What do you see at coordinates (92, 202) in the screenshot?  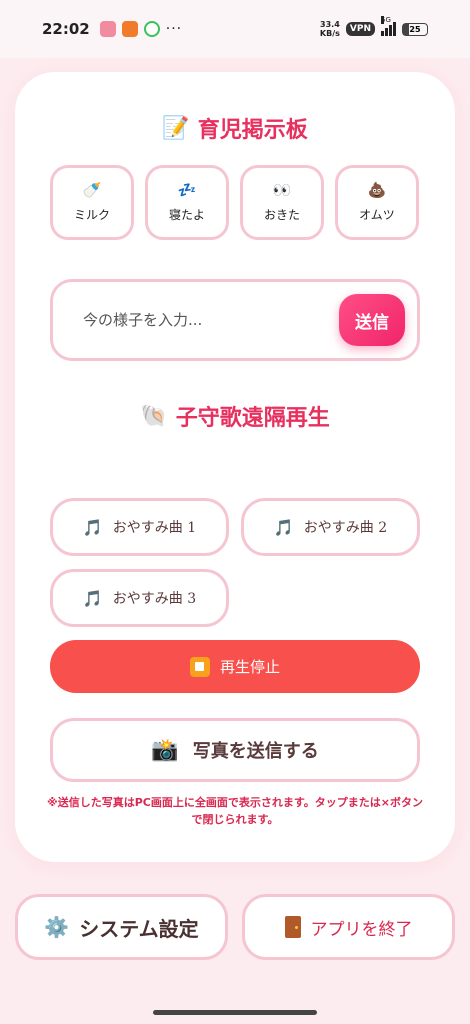 I see `milk-button: 🍼 ミルク` at bounding box center [92, 202].